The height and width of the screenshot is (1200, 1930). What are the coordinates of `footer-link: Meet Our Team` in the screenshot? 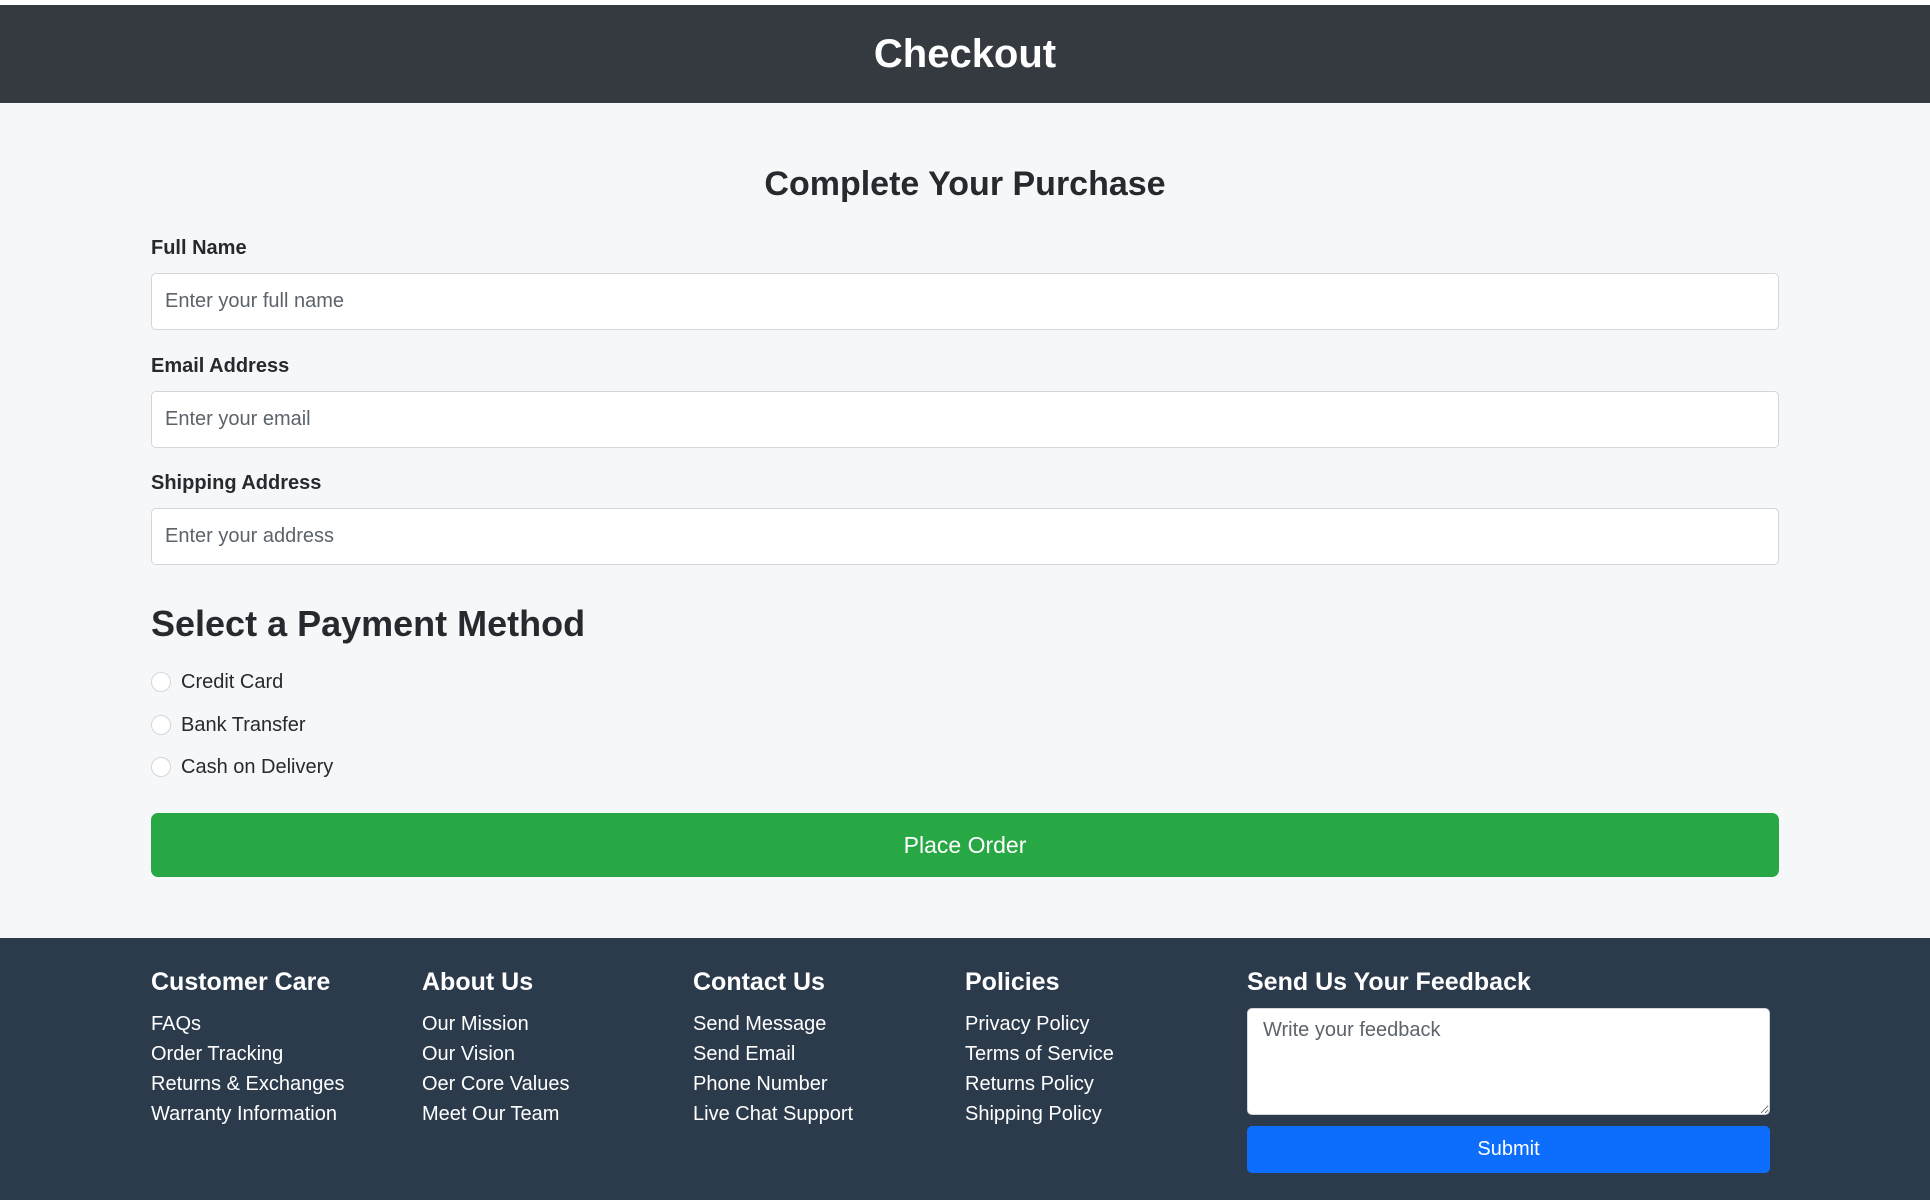 It's located at (495, 1114).